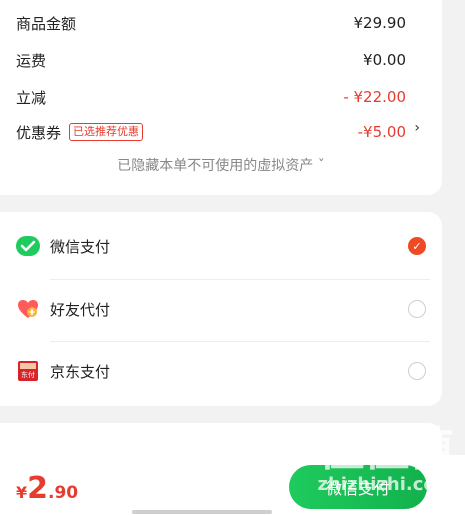  I want to click on total-price: ¥2.90, so click(47, 488).